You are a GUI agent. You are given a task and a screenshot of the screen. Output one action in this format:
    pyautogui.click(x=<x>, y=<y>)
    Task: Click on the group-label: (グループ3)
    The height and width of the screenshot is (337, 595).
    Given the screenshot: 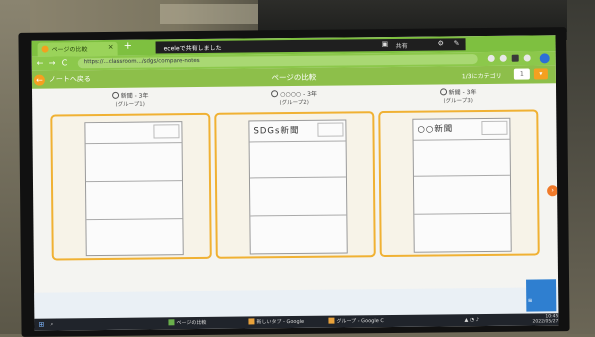 What is the action you would take?
    pyautogui.click(x=458, y=101)
    